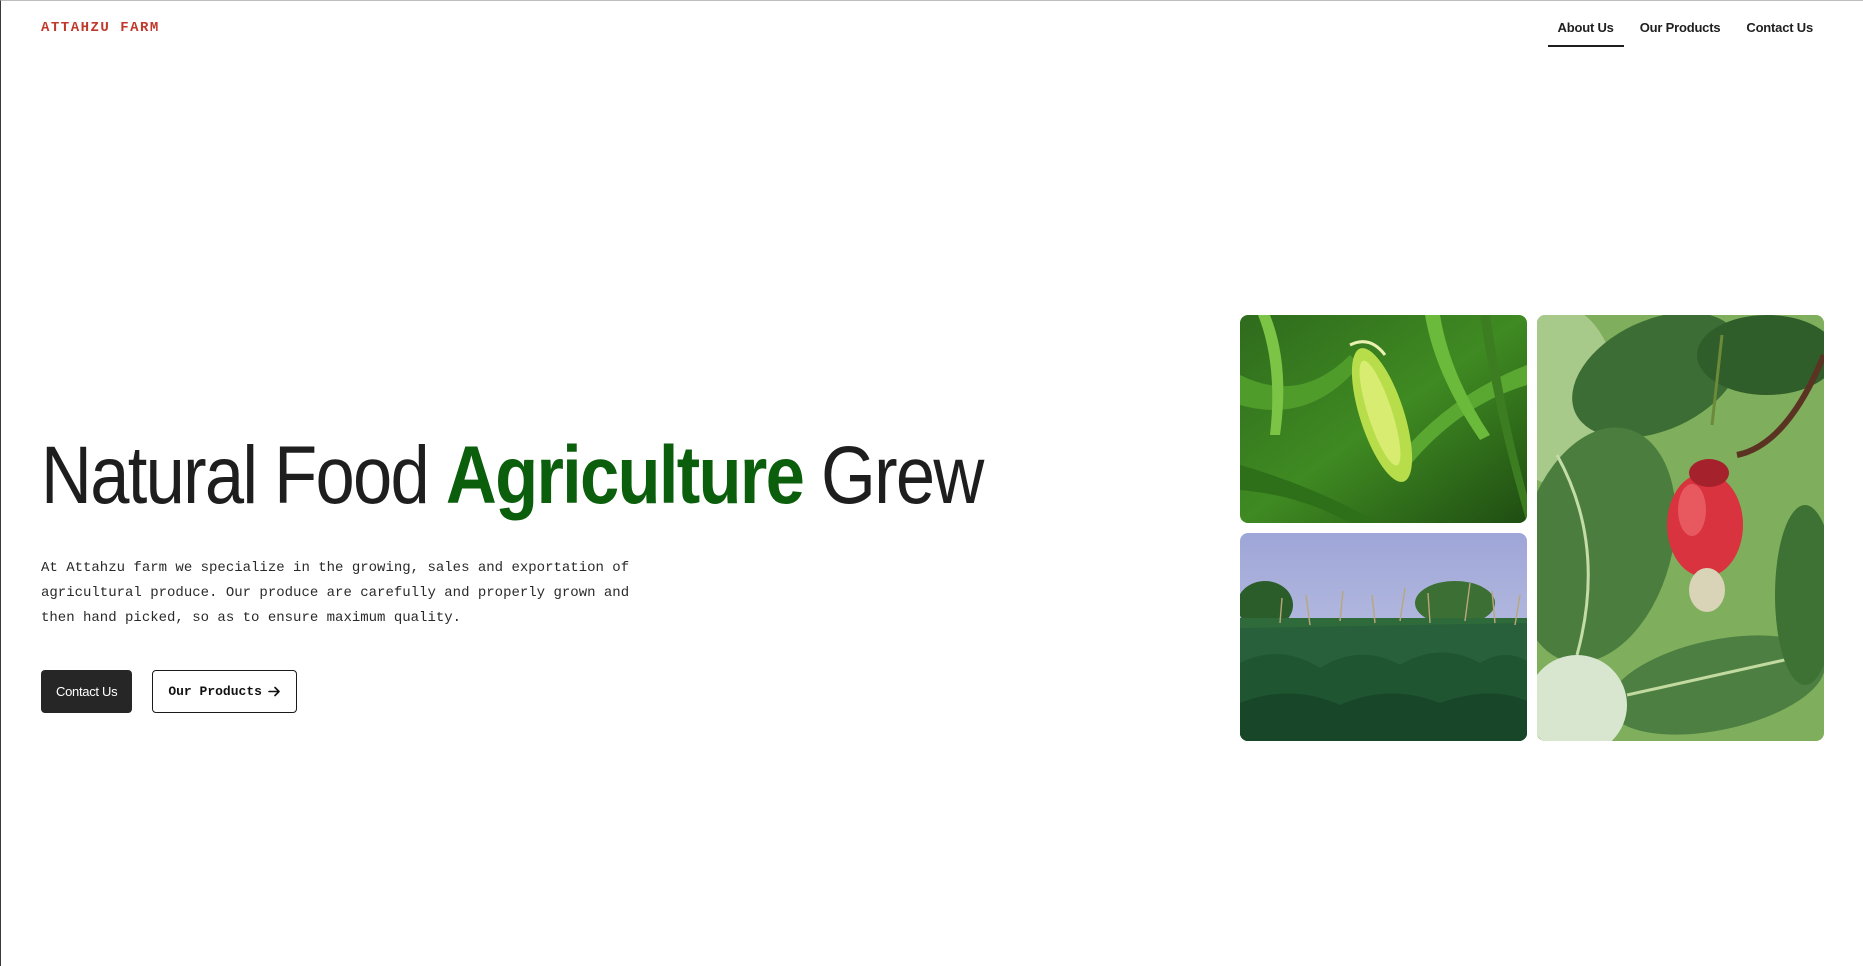  I want to click on main-nav: About Us Our Products Contact Us, so click(1682, 32).